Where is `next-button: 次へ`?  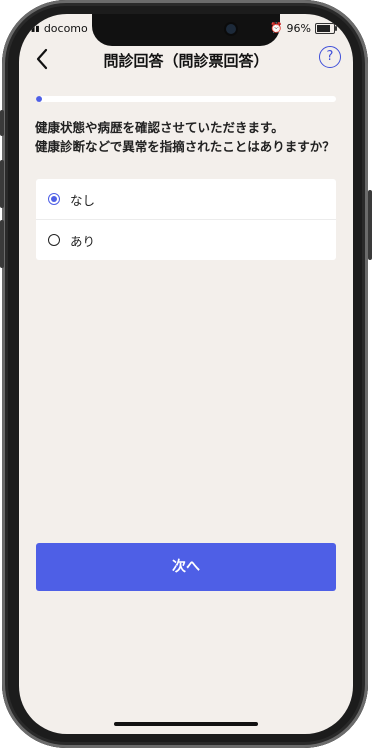
next-button: 次へ is located at coordinates (186, 567).